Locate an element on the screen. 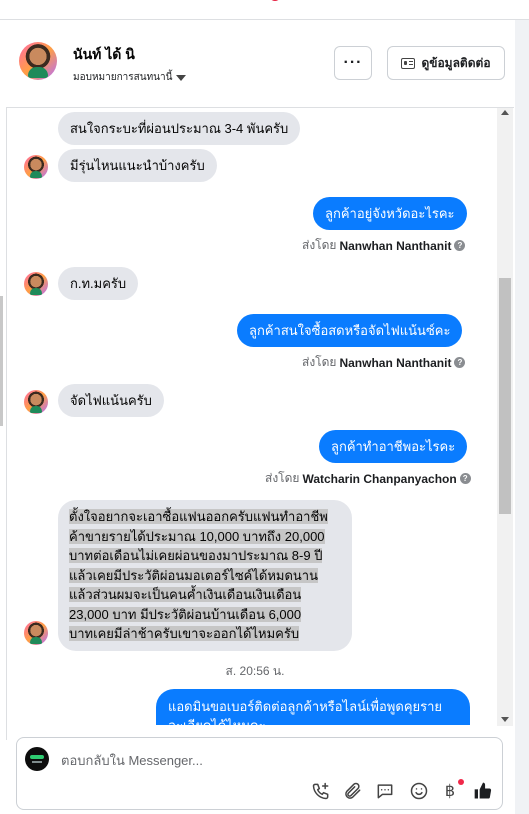  incoming-message: สนใจกระบะที่ผ่อนประมาณ 3-4 พันครับ is located at coordinates (179, 128).